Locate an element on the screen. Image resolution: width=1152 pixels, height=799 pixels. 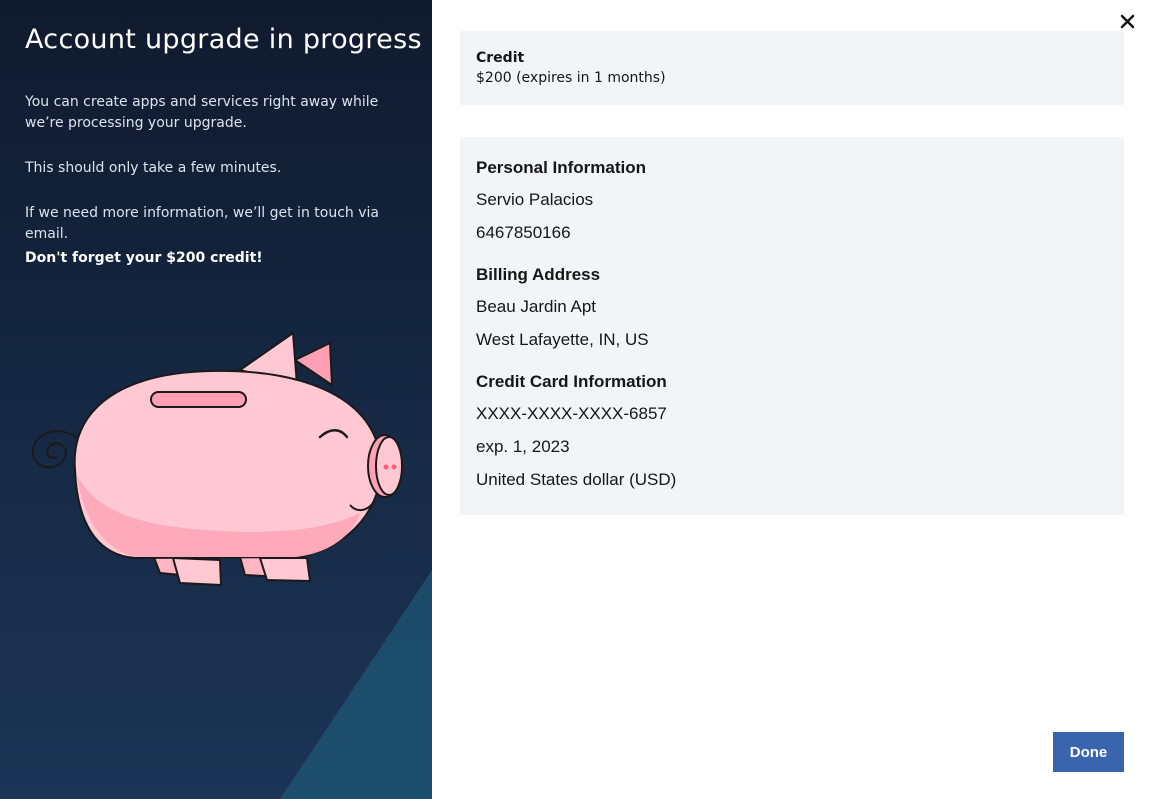
credit-reminder: Don't forget your $200 credit! is located at coordinates (144, 258).